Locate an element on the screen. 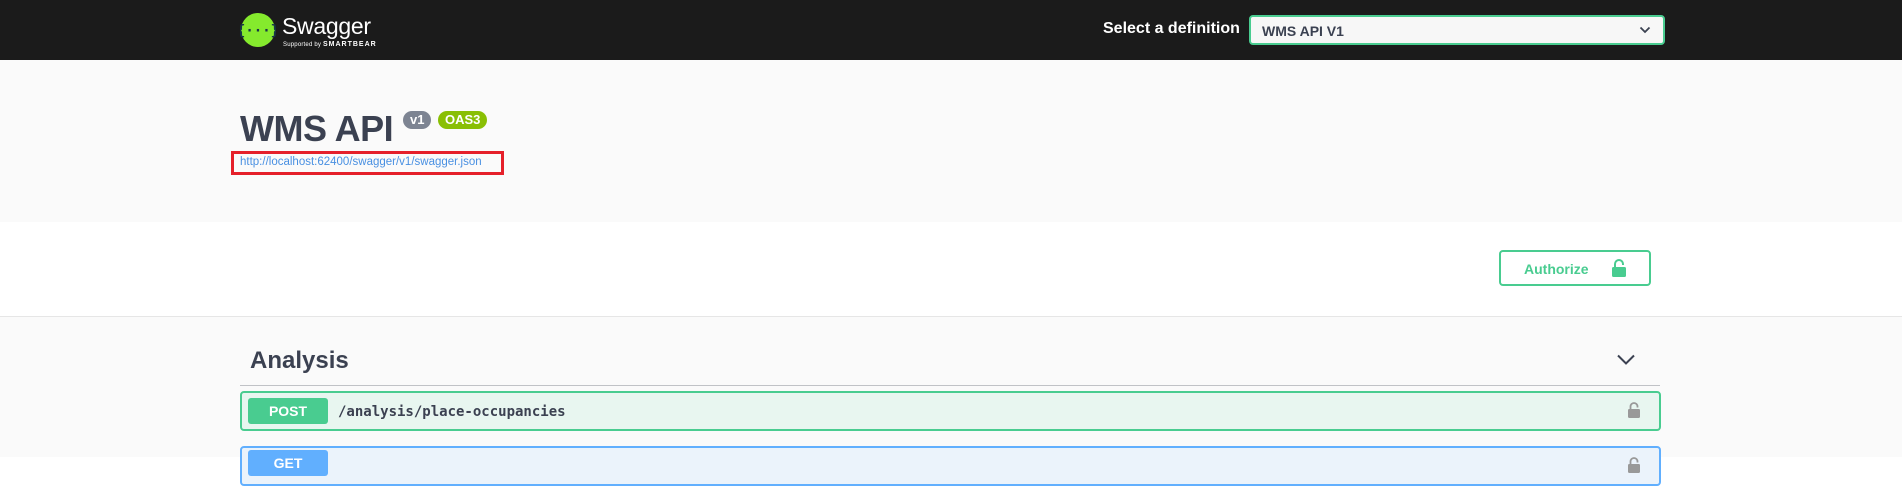  oas-badge: OAS3 is located at coordinates (463, 120).